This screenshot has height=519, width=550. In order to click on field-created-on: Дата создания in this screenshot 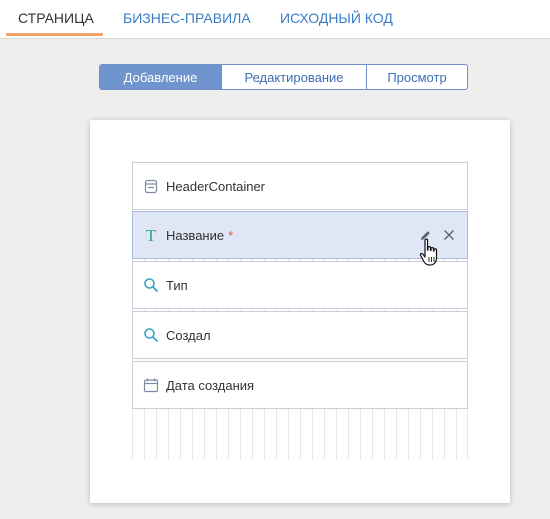, I will do `click(300, 385)`.